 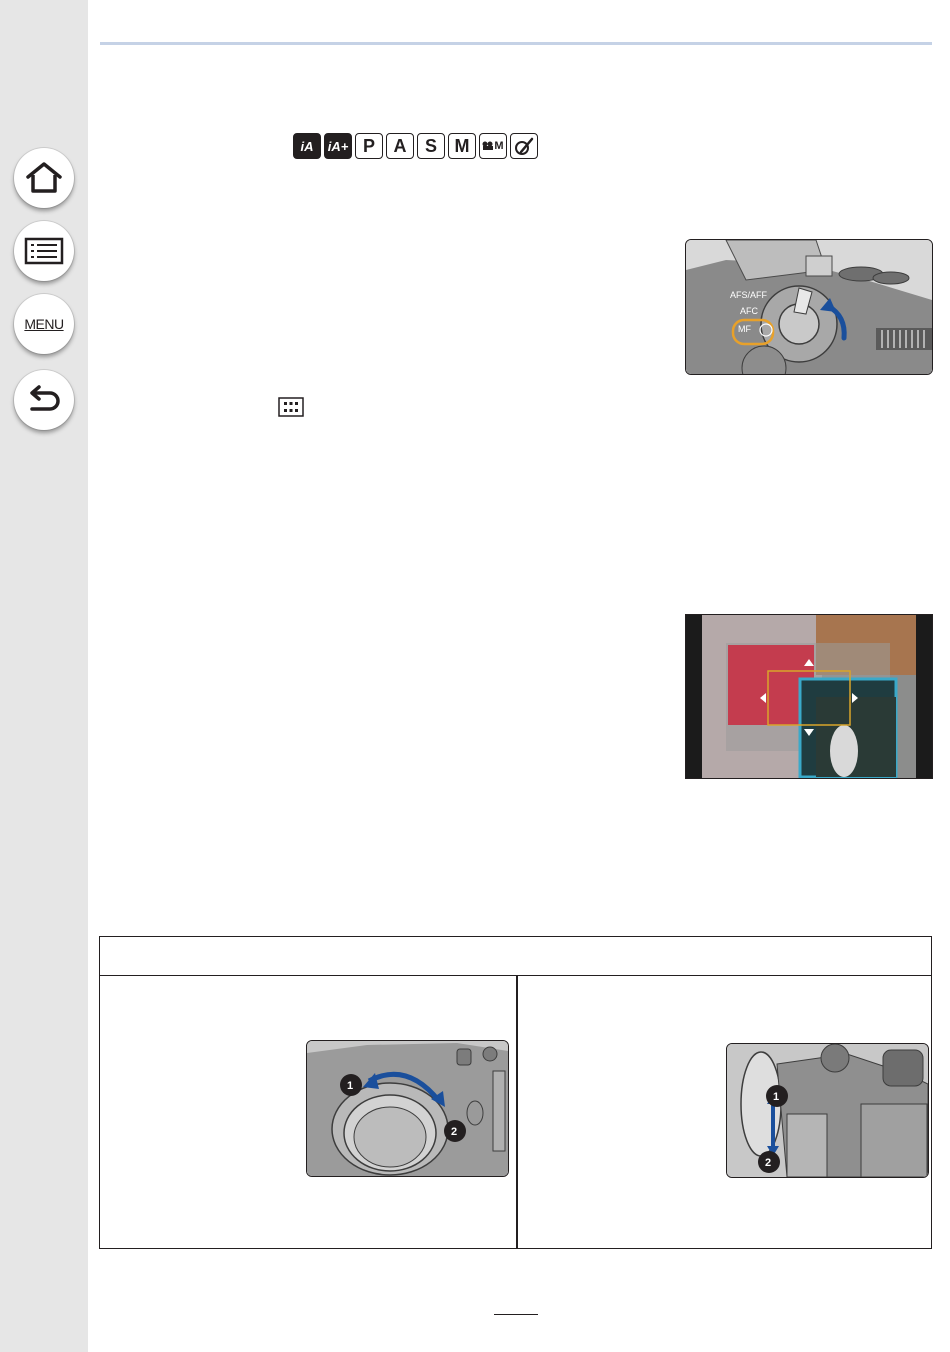 What do you see at coordinates (307, 146) in the screenshot?
I see `intelligent-auto-icon: iA` at bounding box center [307, 146].